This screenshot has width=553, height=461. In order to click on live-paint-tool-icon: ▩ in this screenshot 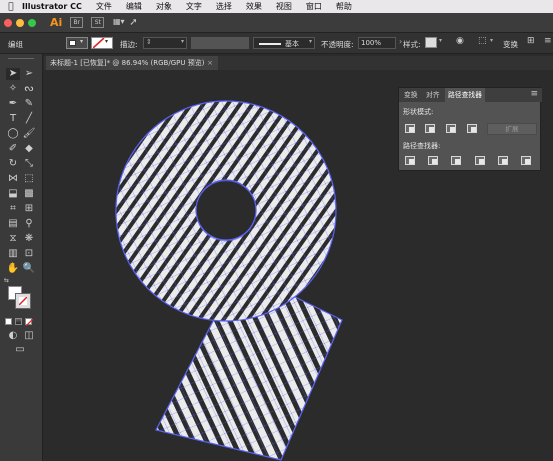, I will do `click(29, 194)`.